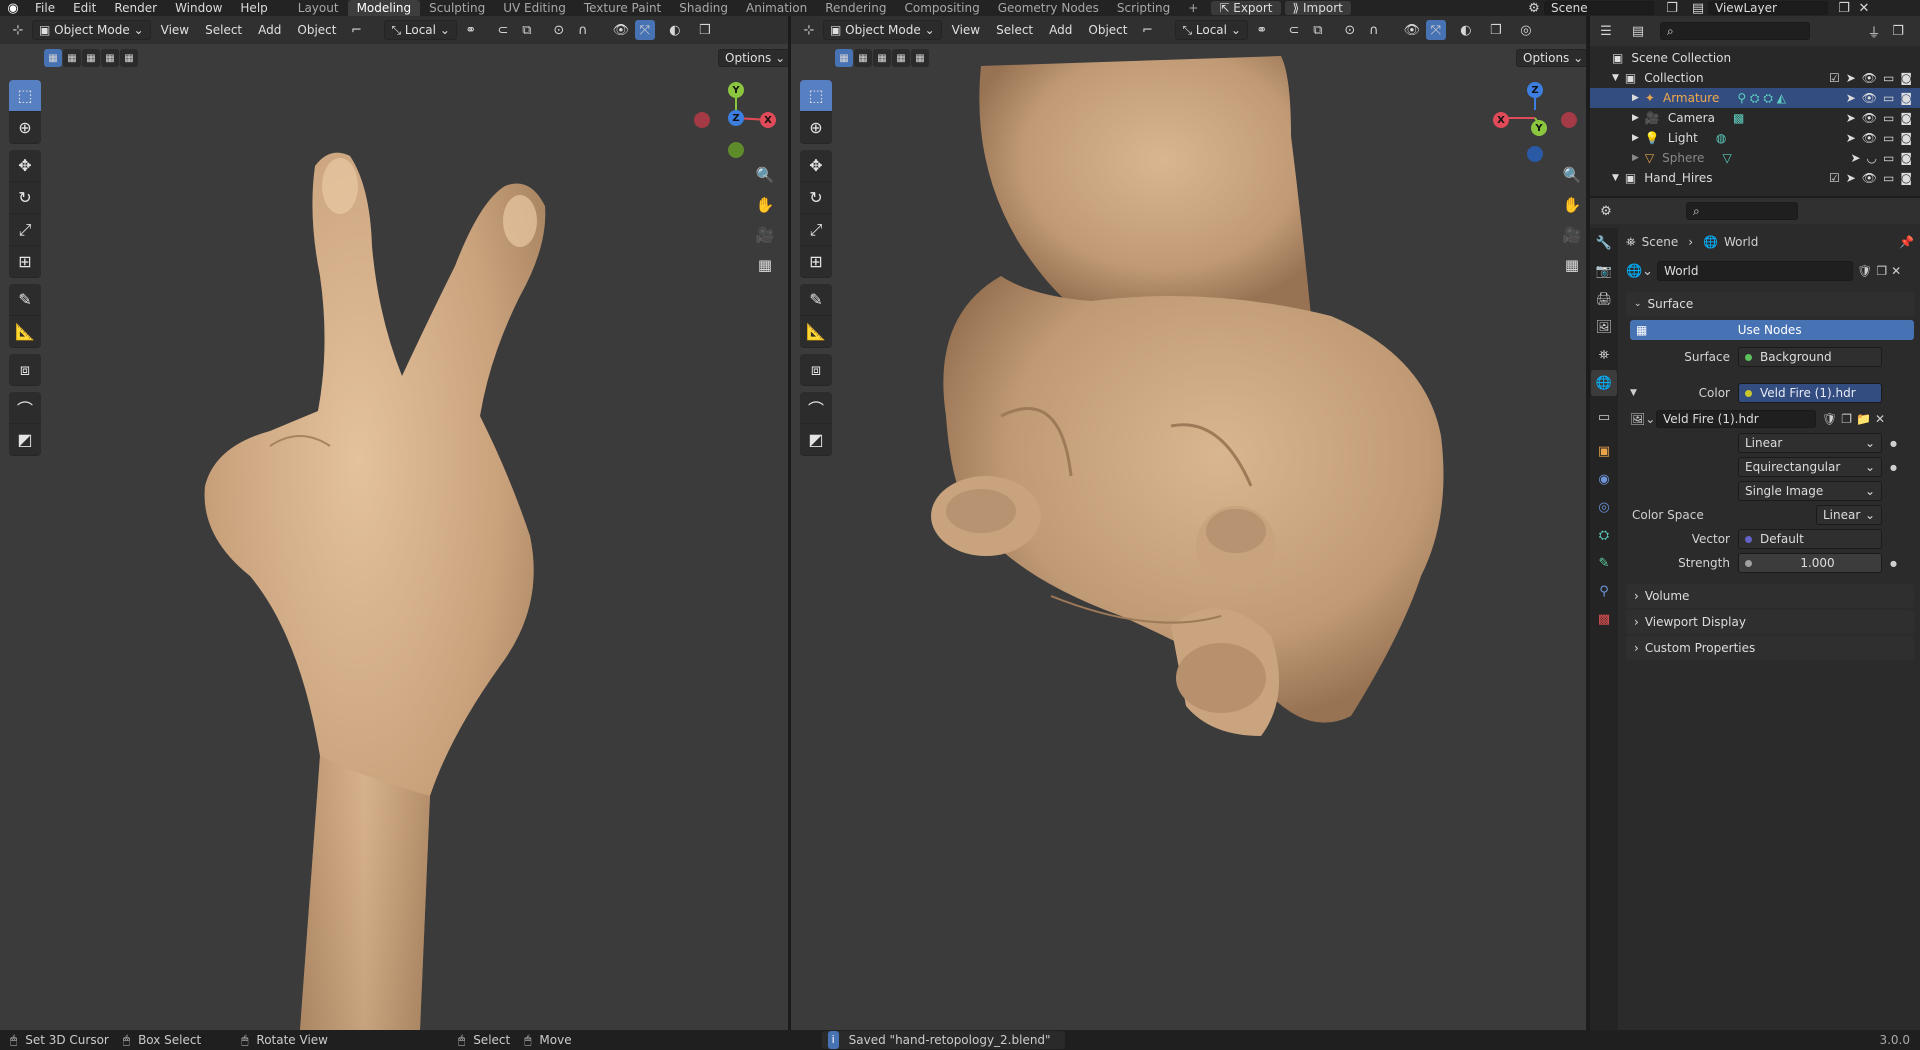 The height and width of the screenshot is (1050, 1920). Describe the element at coordinates (1604, 479) in the screenshot. I see `modifier-tab-icon: ◉` at that location.